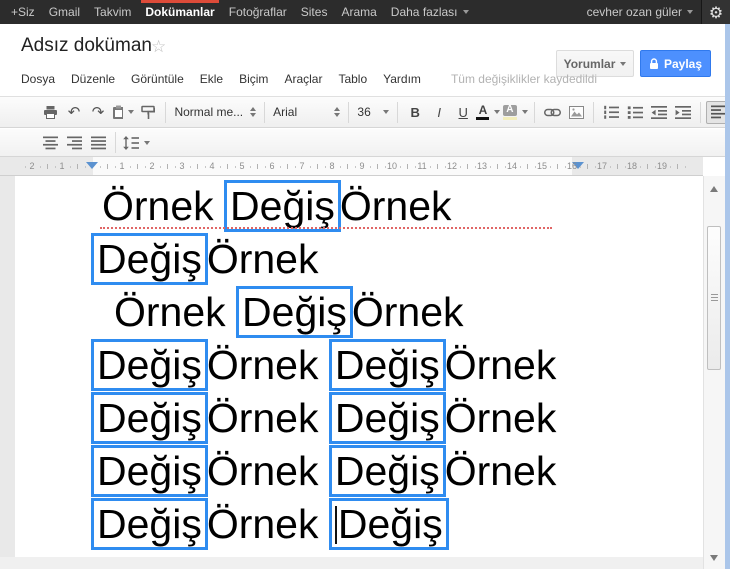 The image size is (730, 569). Describe the element at coordinates (50, 142) in the screenshot. I see `align-center-button` at that location.